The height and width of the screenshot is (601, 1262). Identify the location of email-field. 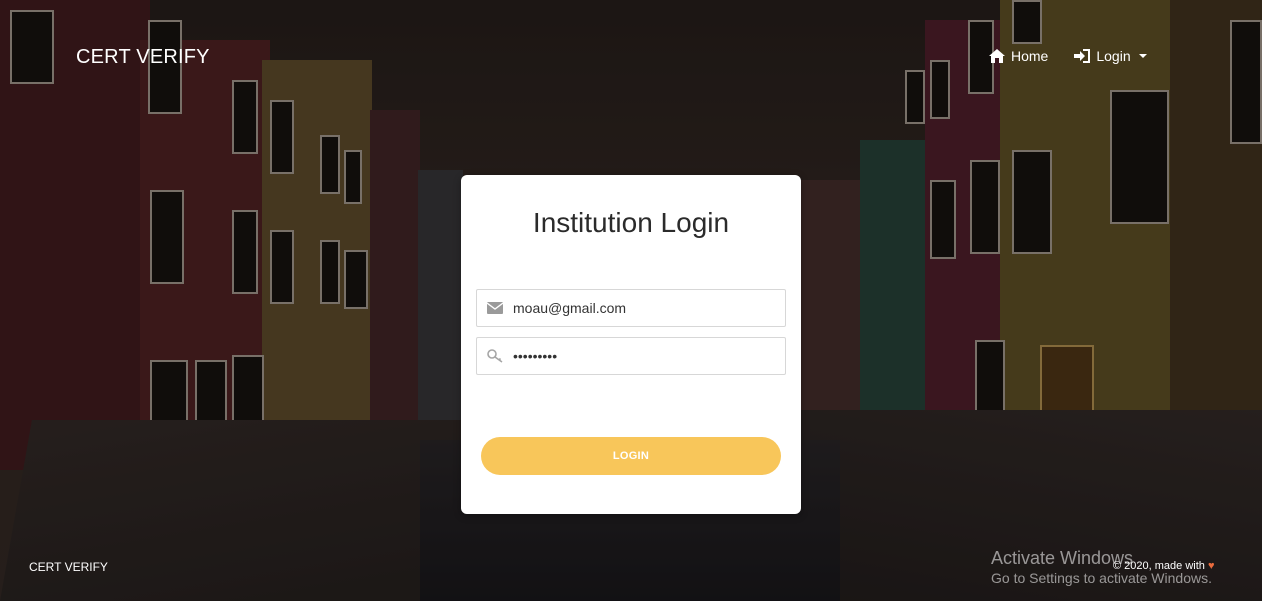
(631, 308).